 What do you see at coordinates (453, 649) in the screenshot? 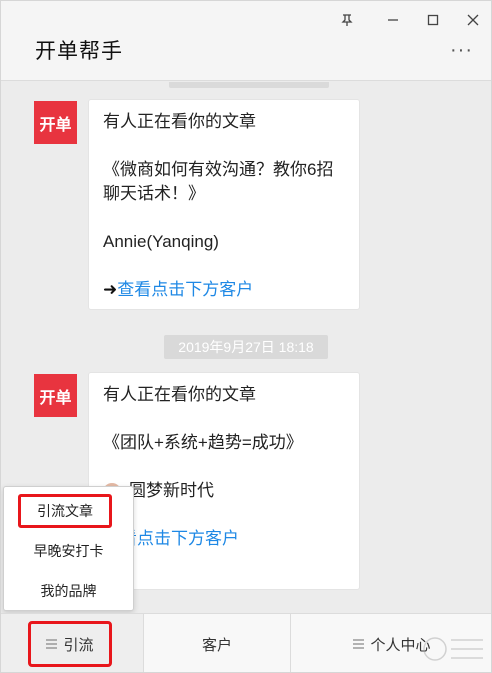
I see `watermark-icon` at bounding box center [453, 649].